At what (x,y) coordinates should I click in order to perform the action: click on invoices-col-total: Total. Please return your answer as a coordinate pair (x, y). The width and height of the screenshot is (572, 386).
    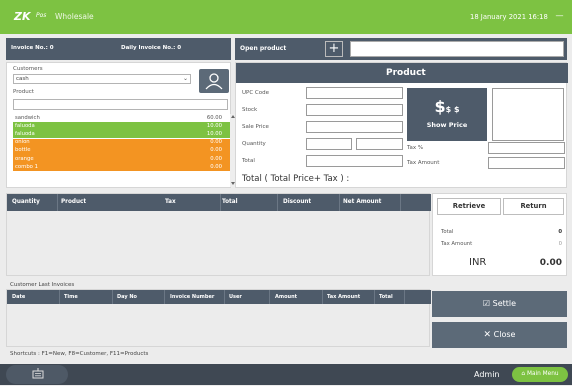
    Looking at the image, I should click on (386, 297).